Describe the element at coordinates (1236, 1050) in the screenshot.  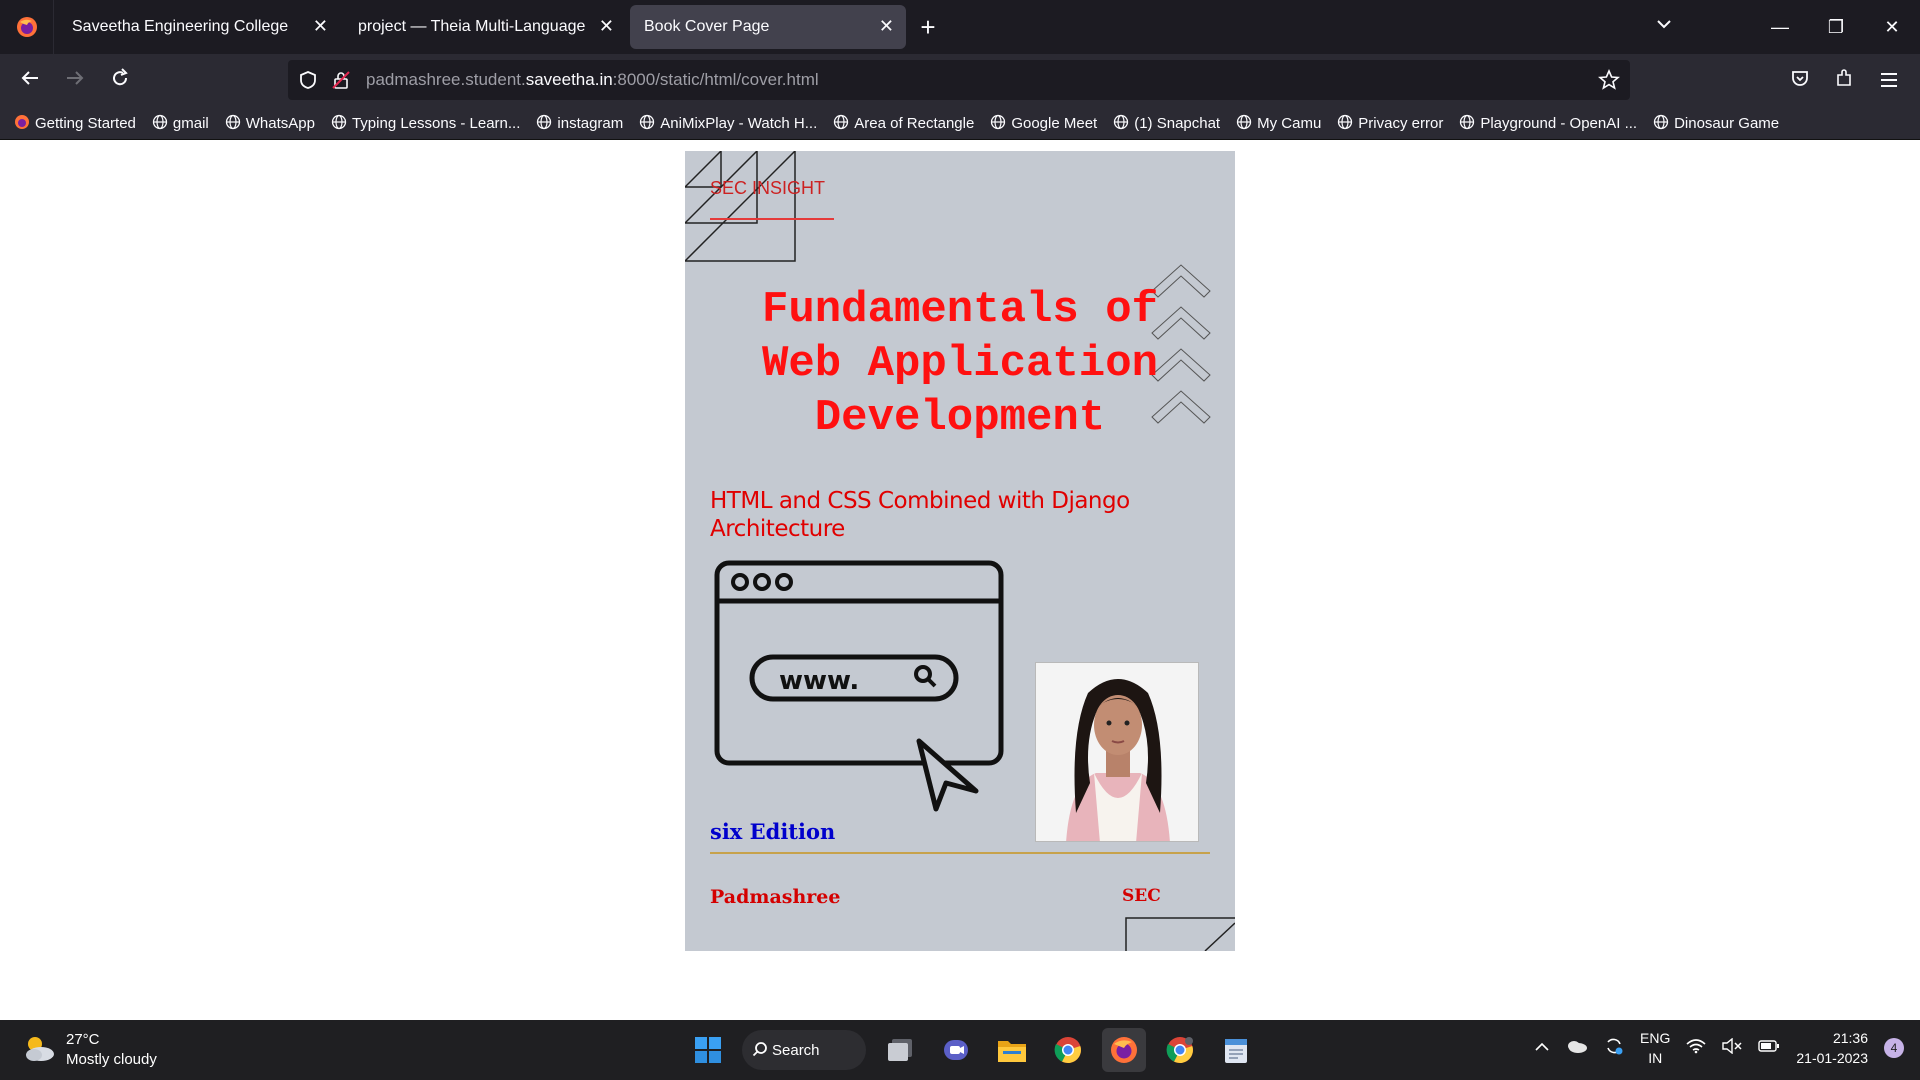
I see `notepad-icon` at that location.